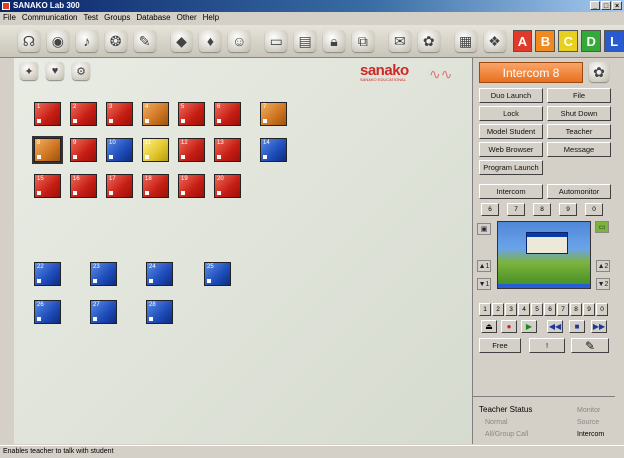 Image resolution: width=624 pixels, height=458 pixels. I want to click on digit-6-button: 6, so click(550, 309).